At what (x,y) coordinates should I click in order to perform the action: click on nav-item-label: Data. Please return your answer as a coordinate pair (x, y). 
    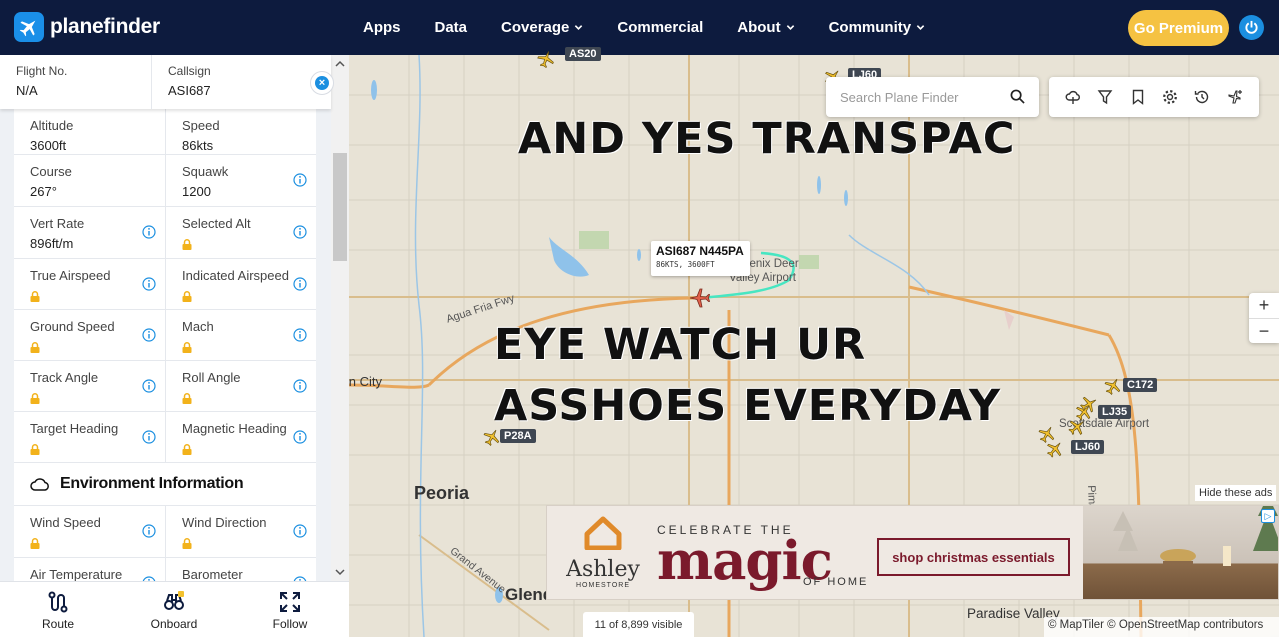
    Looking at the image, I should click on (451, 27).